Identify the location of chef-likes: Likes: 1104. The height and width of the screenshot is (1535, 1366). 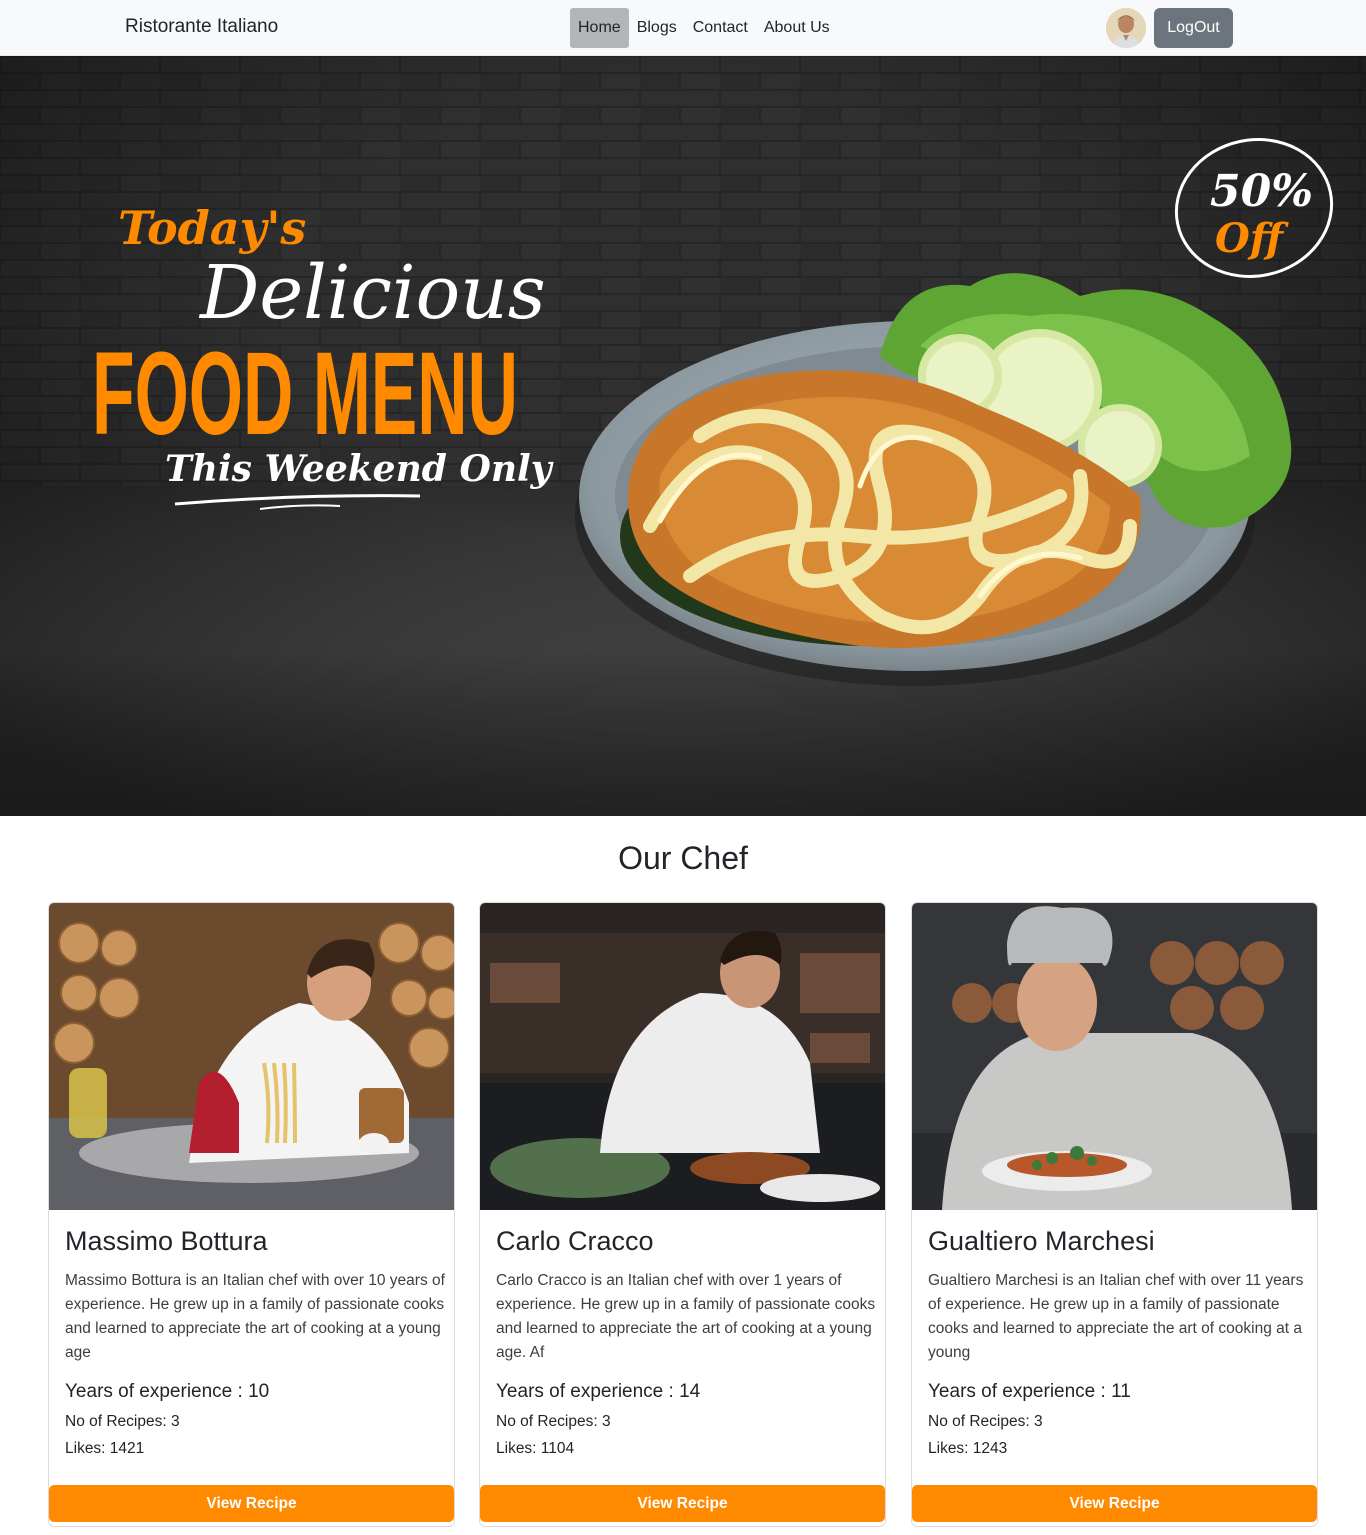
(535, 1448).